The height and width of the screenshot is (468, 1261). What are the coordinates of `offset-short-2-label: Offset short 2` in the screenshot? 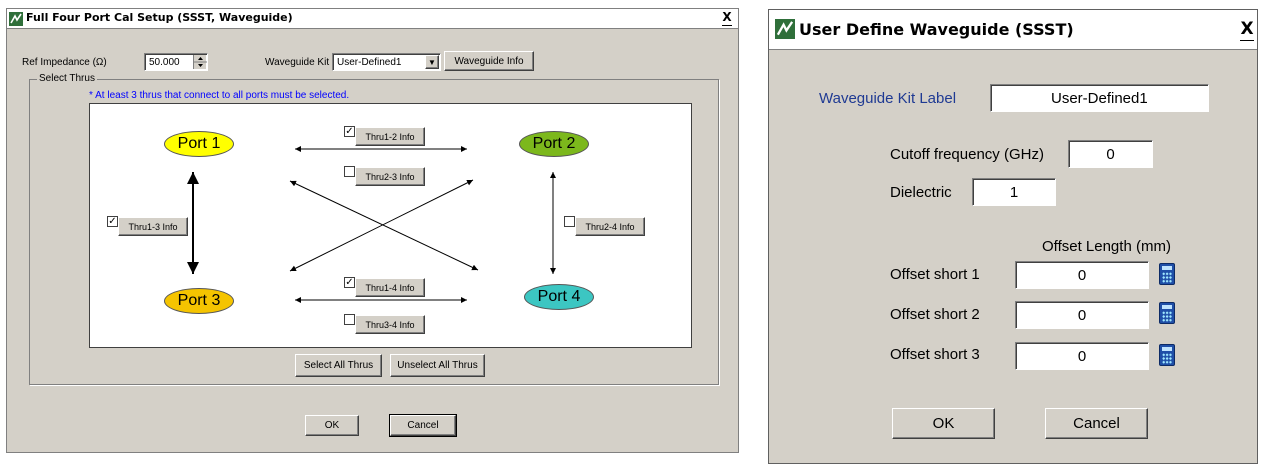 It's located at (935, 314).